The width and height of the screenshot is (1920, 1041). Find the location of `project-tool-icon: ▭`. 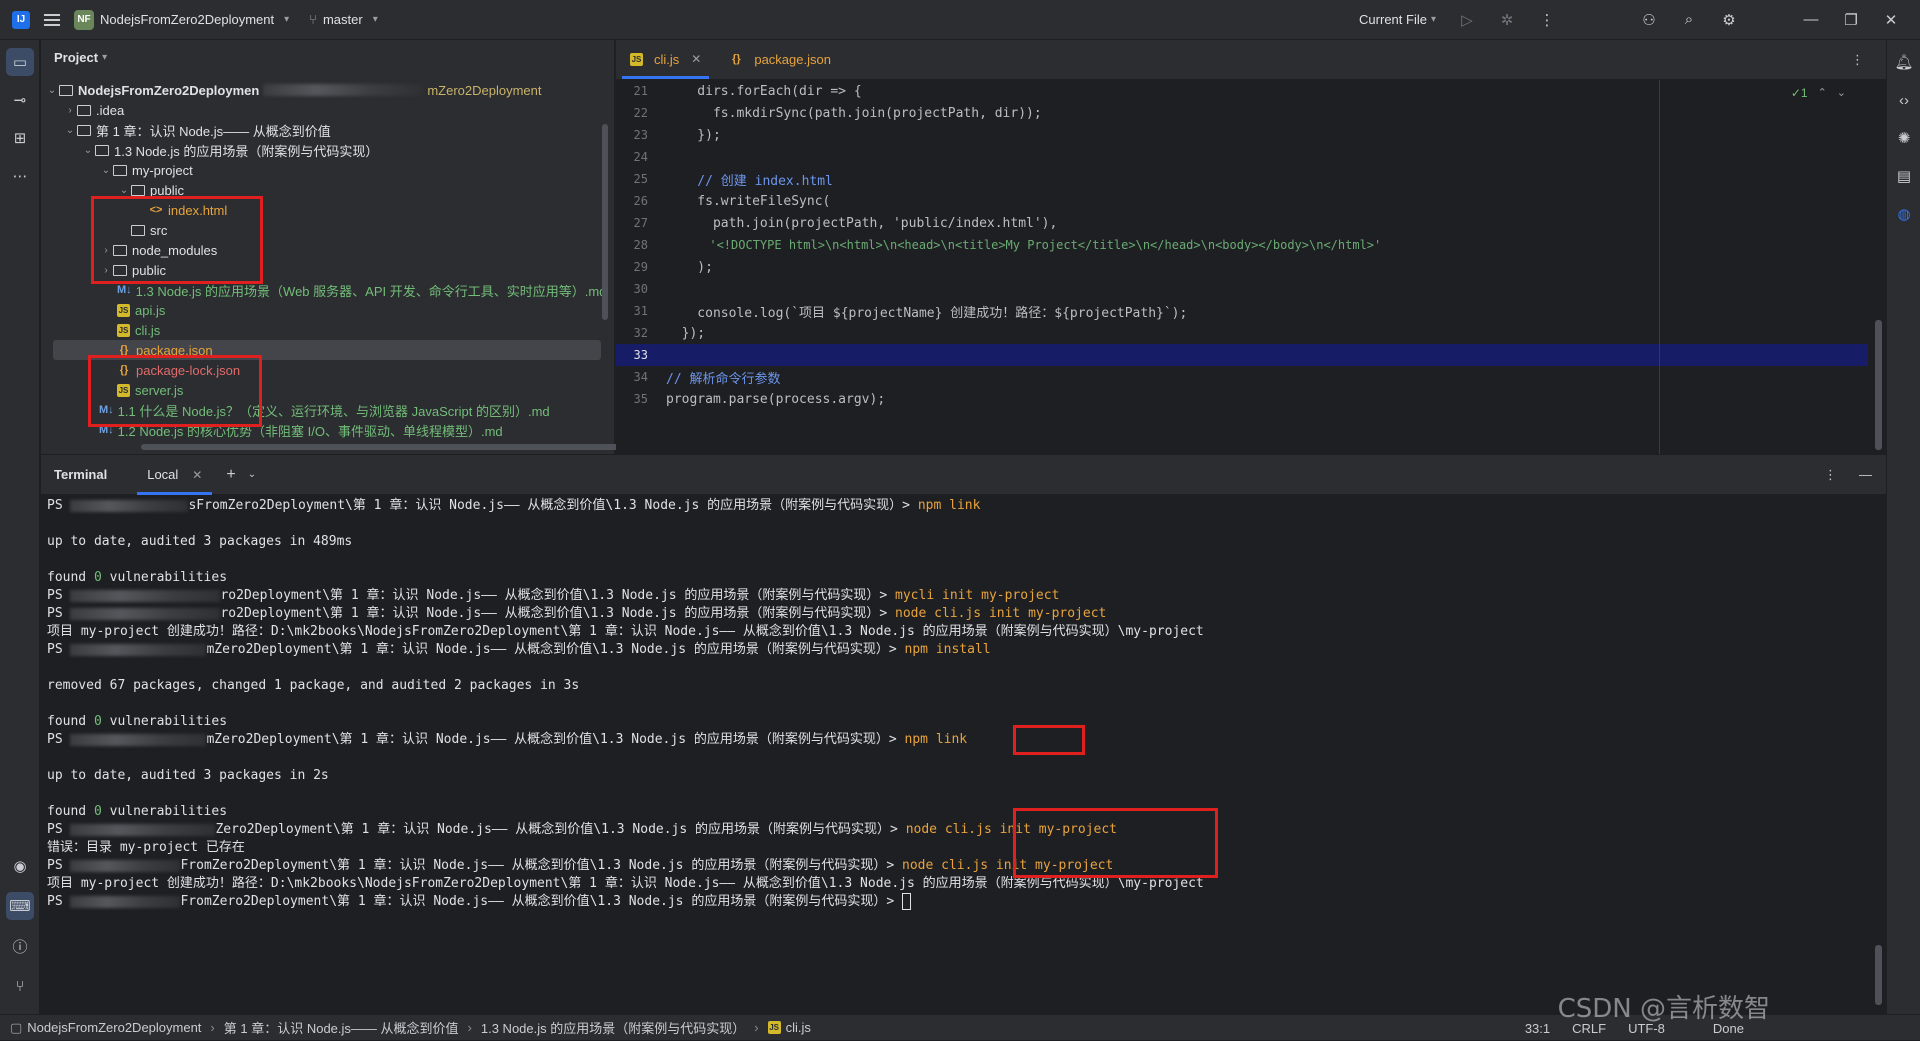

project-tool-icon: ▭ is located at coordinates (20, 62).